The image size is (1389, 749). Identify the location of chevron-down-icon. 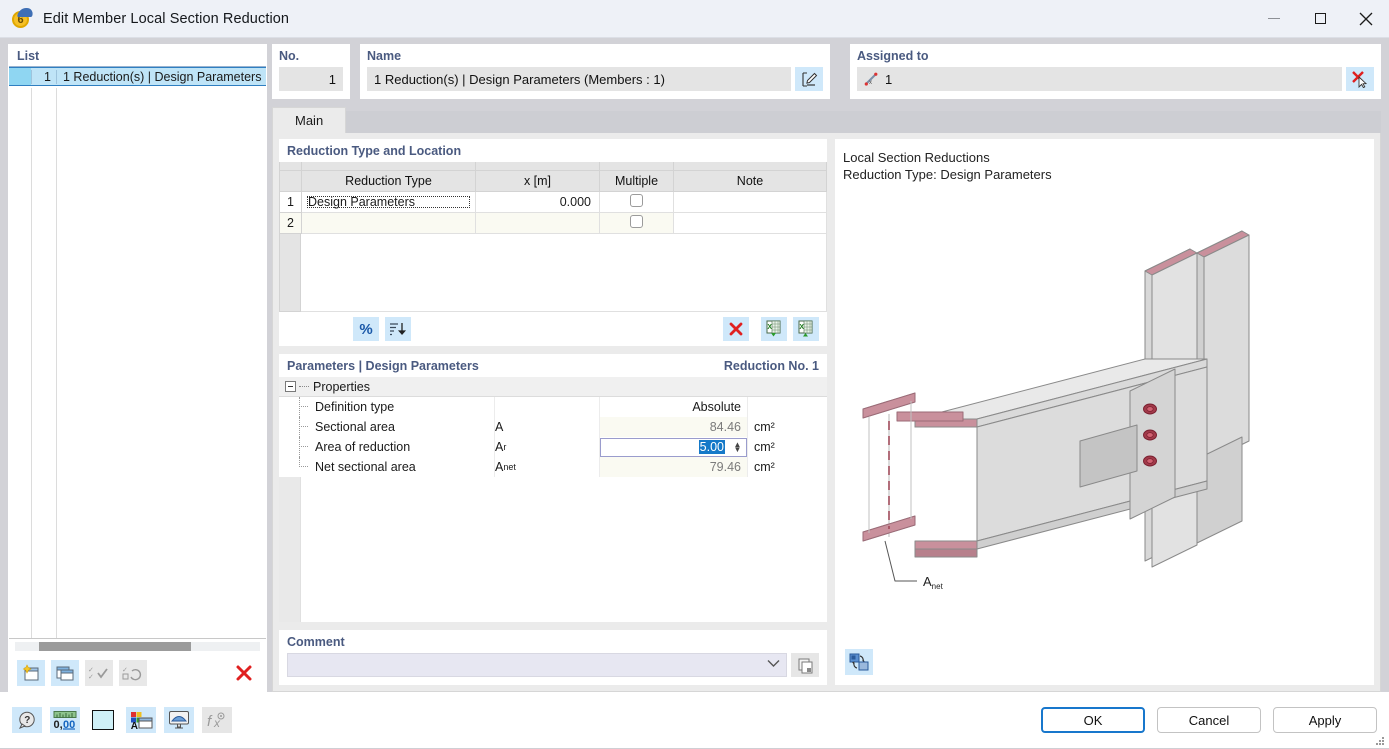
(773, 665).